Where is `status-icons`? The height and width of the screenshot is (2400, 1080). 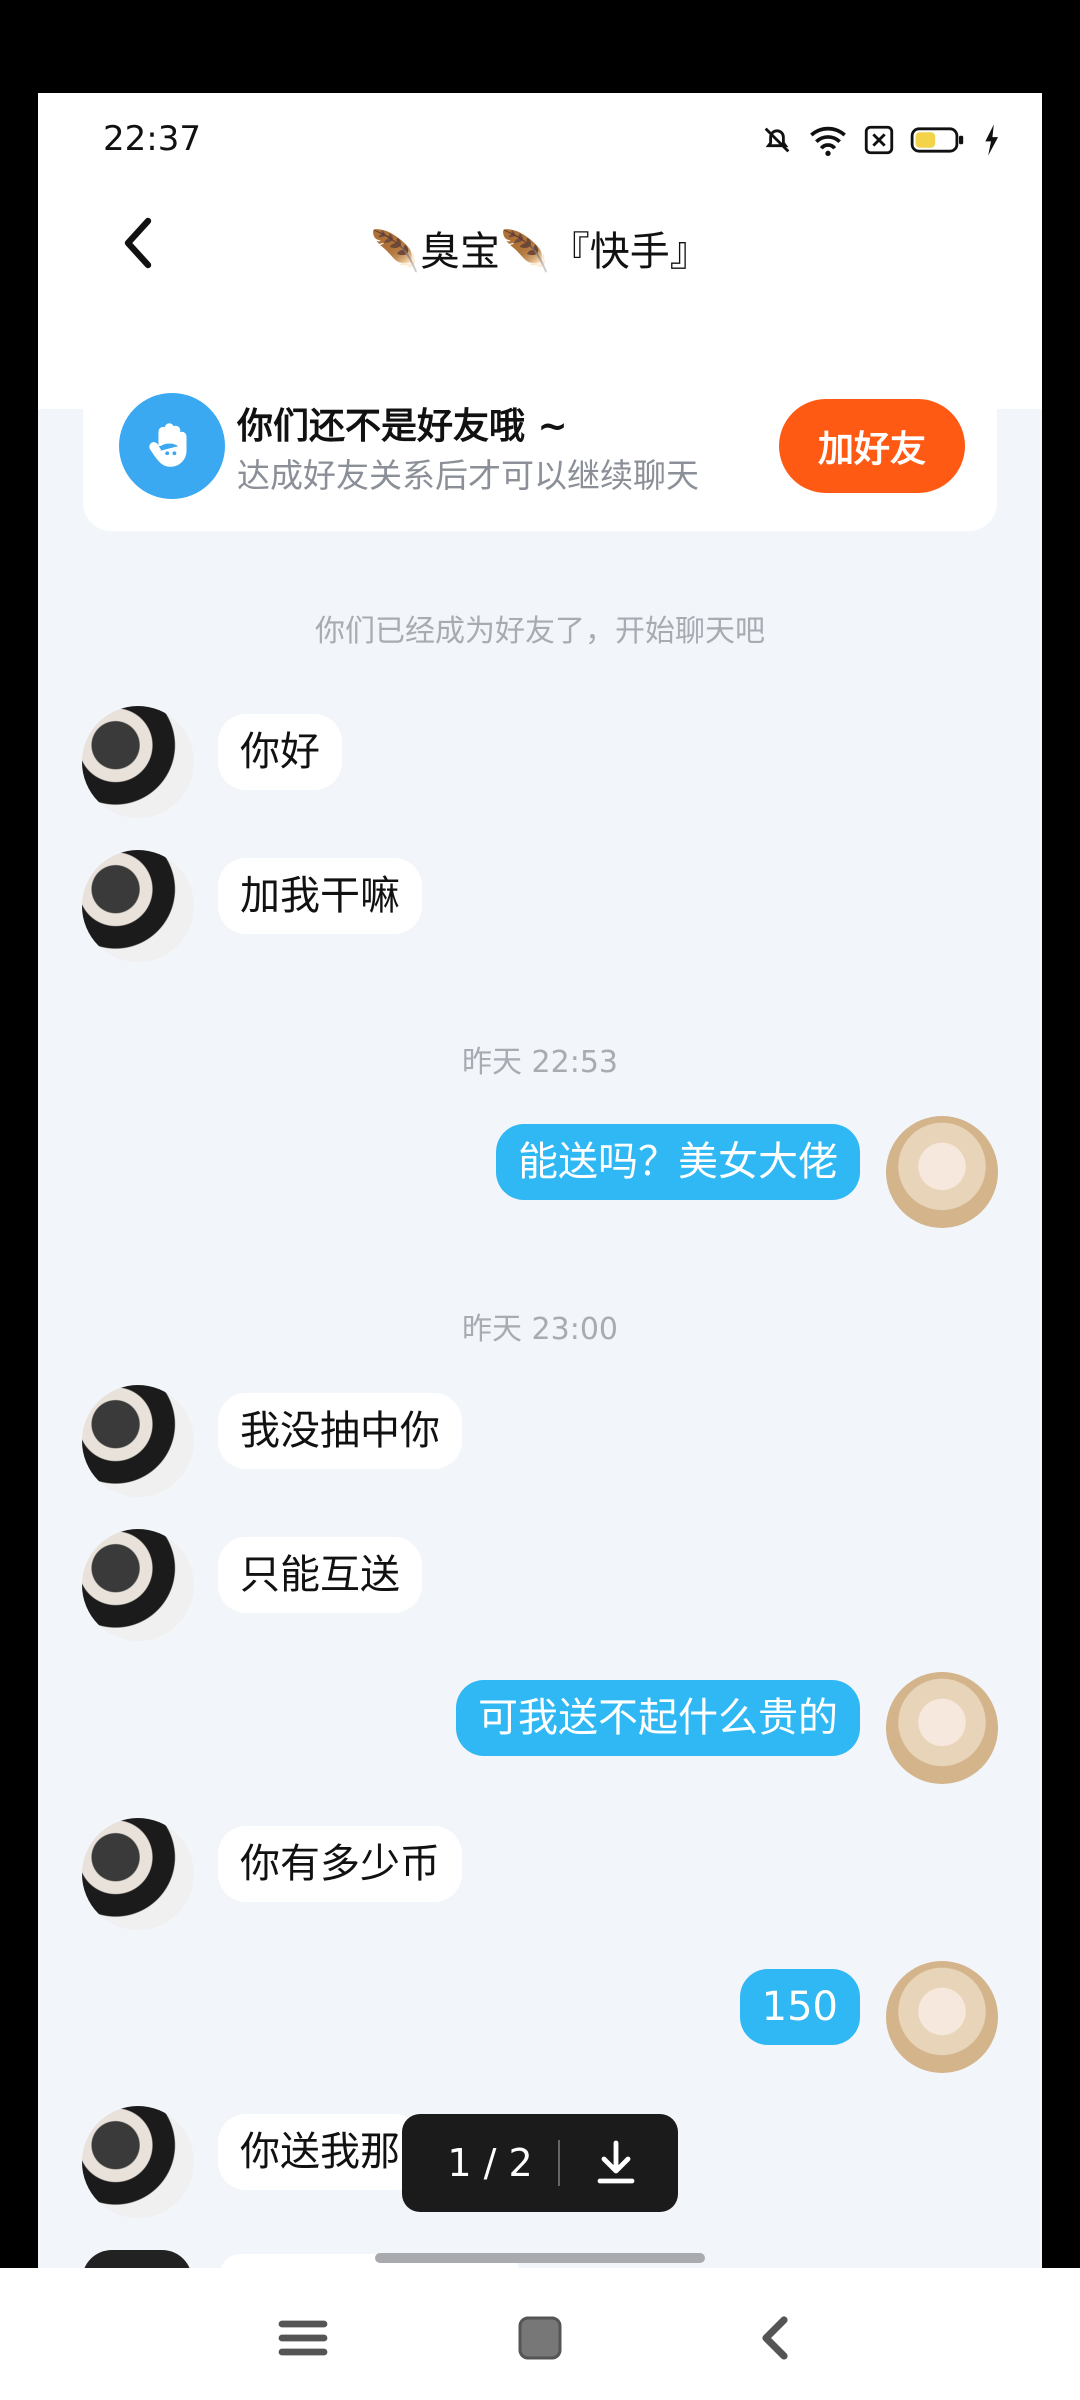
status-icons is located at coordinates (881, 140).